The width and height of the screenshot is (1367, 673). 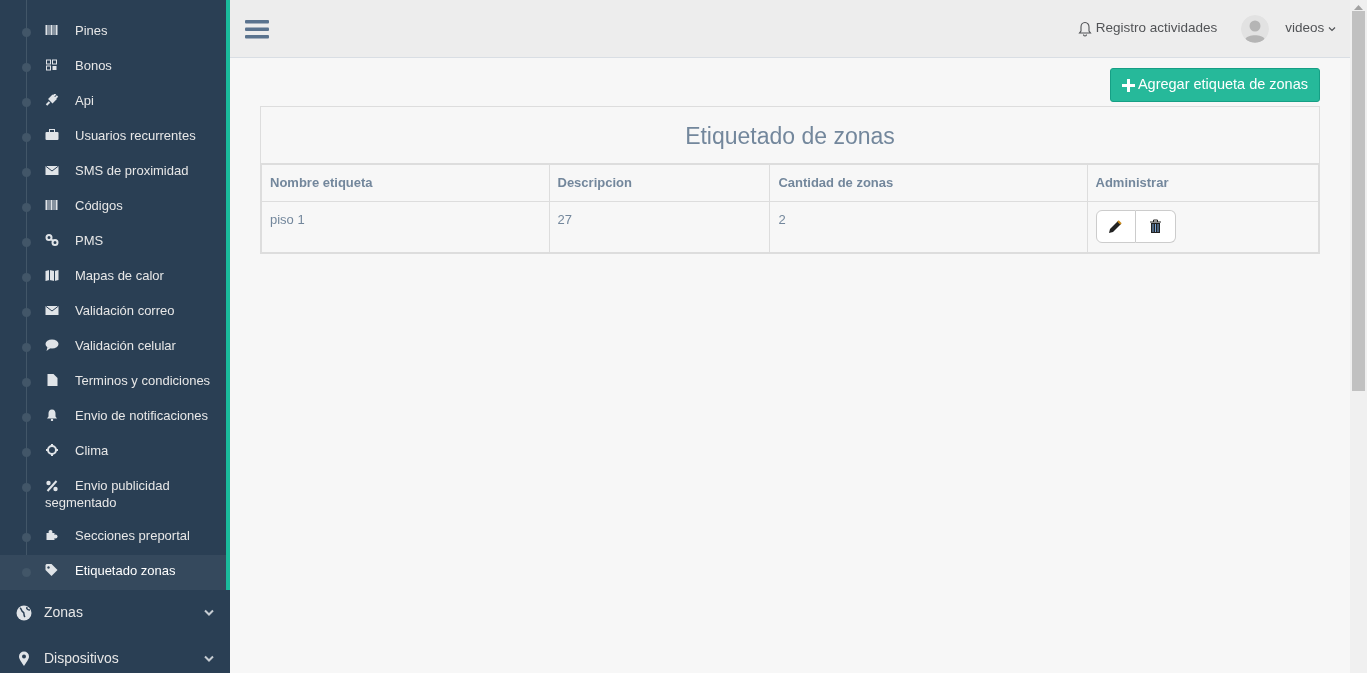 I want to click on globe-icon, so click(x=24, y=612).